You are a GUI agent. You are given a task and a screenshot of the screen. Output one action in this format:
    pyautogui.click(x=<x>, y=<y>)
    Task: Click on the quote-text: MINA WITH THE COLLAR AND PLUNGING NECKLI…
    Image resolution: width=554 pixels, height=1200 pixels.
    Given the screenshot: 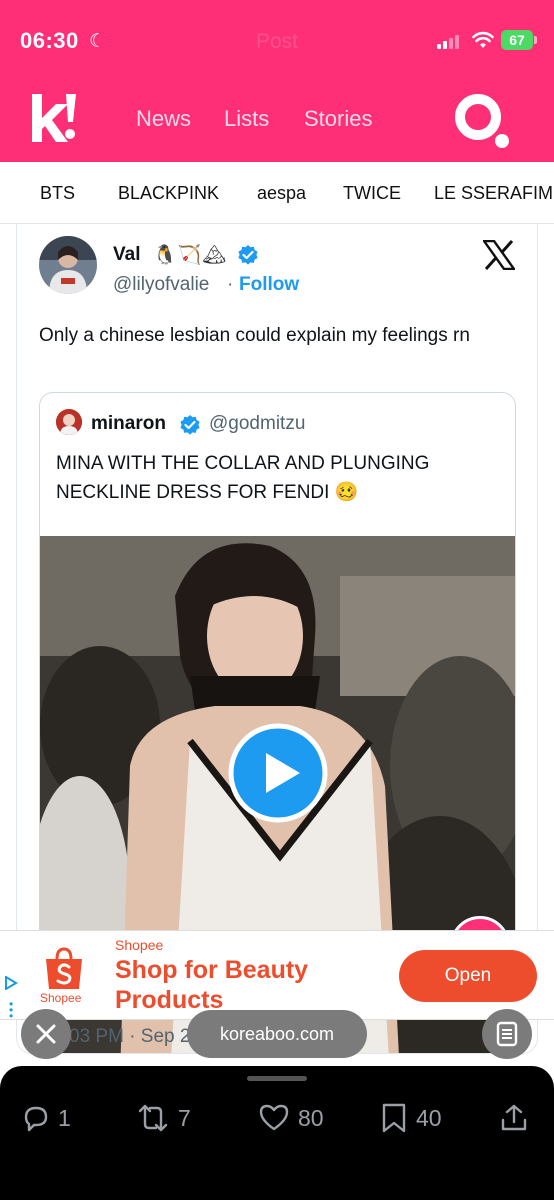 What is the action you would take?
    pyautogui.click(x=243, y=478)
    